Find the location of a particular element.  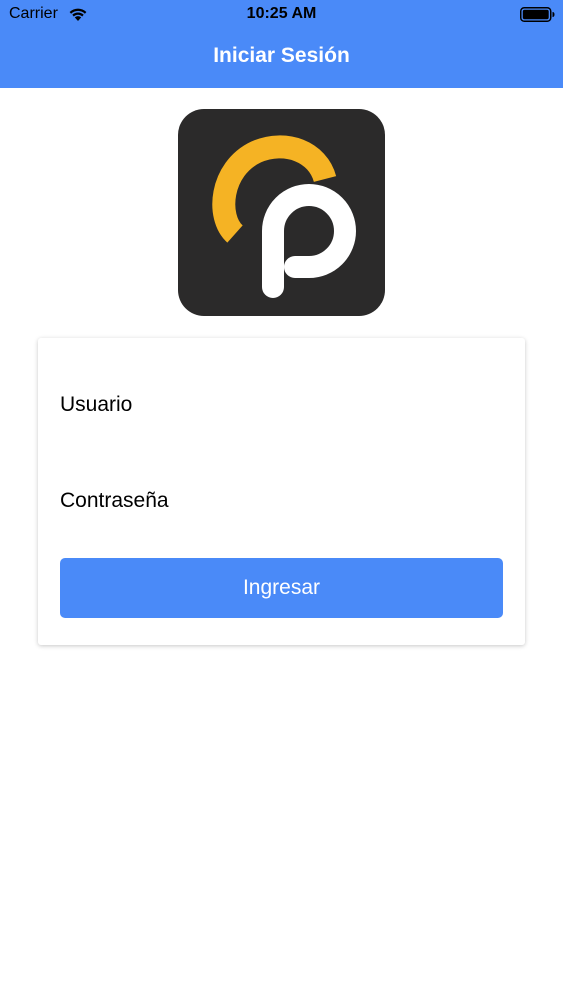

login-button: Ingresar is located at coordinates (281, 588).